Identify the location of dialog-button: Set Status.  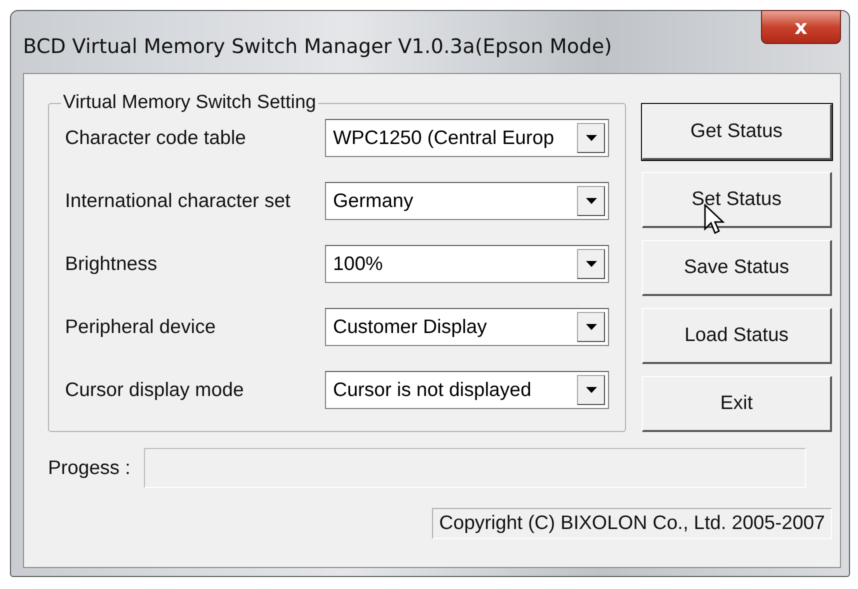
(737, 200).